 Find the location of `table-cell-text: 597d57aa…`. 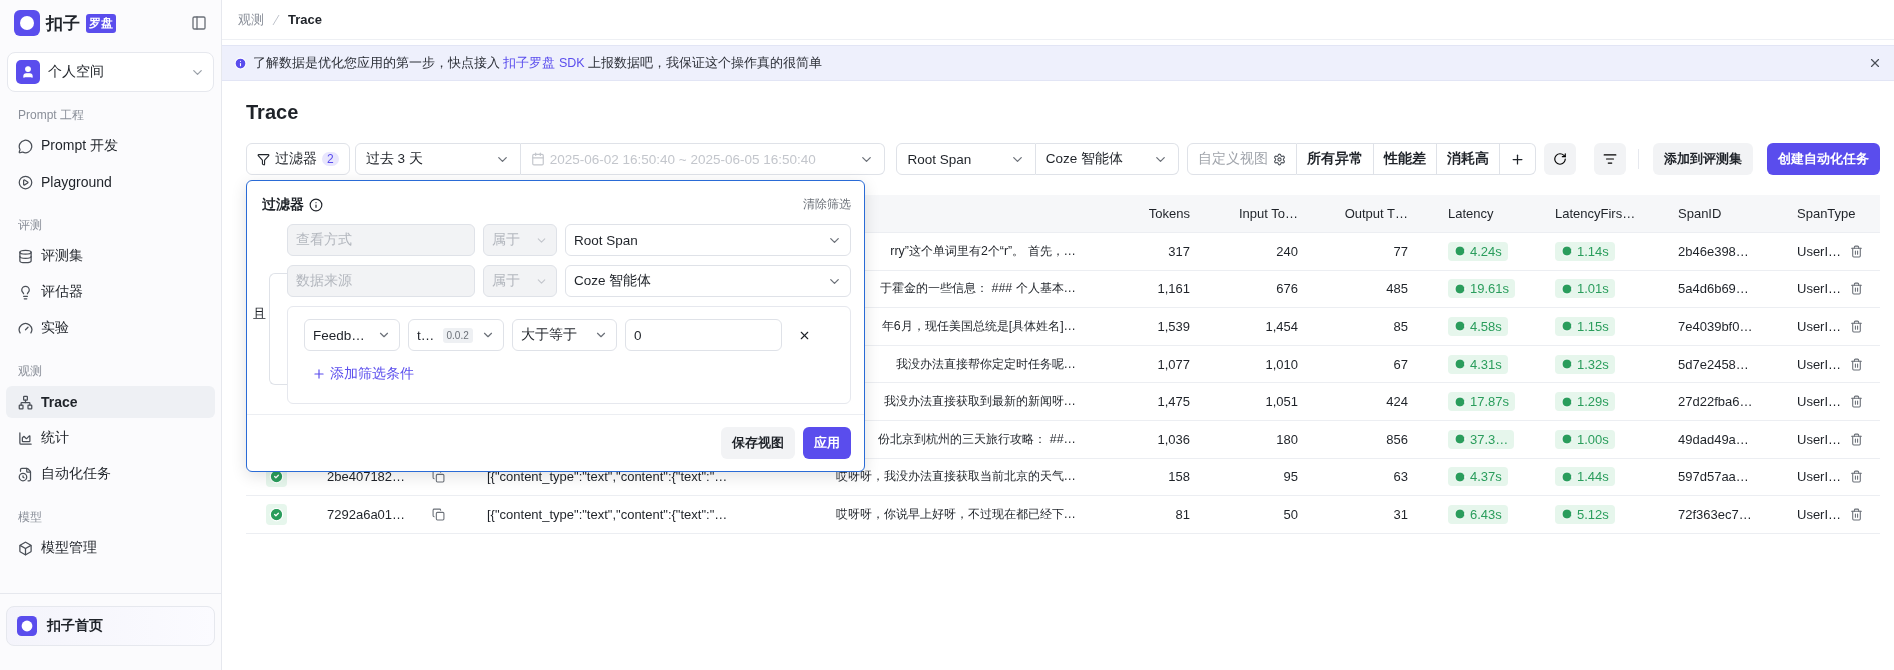

table-cell-text: 597d57aa… is located at coordinates (1713, 477).